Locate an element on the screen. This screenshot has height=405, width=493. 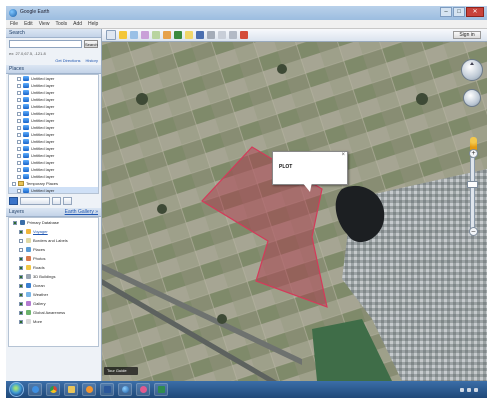
up-arrow-icon is located at coordinates (56, 201).